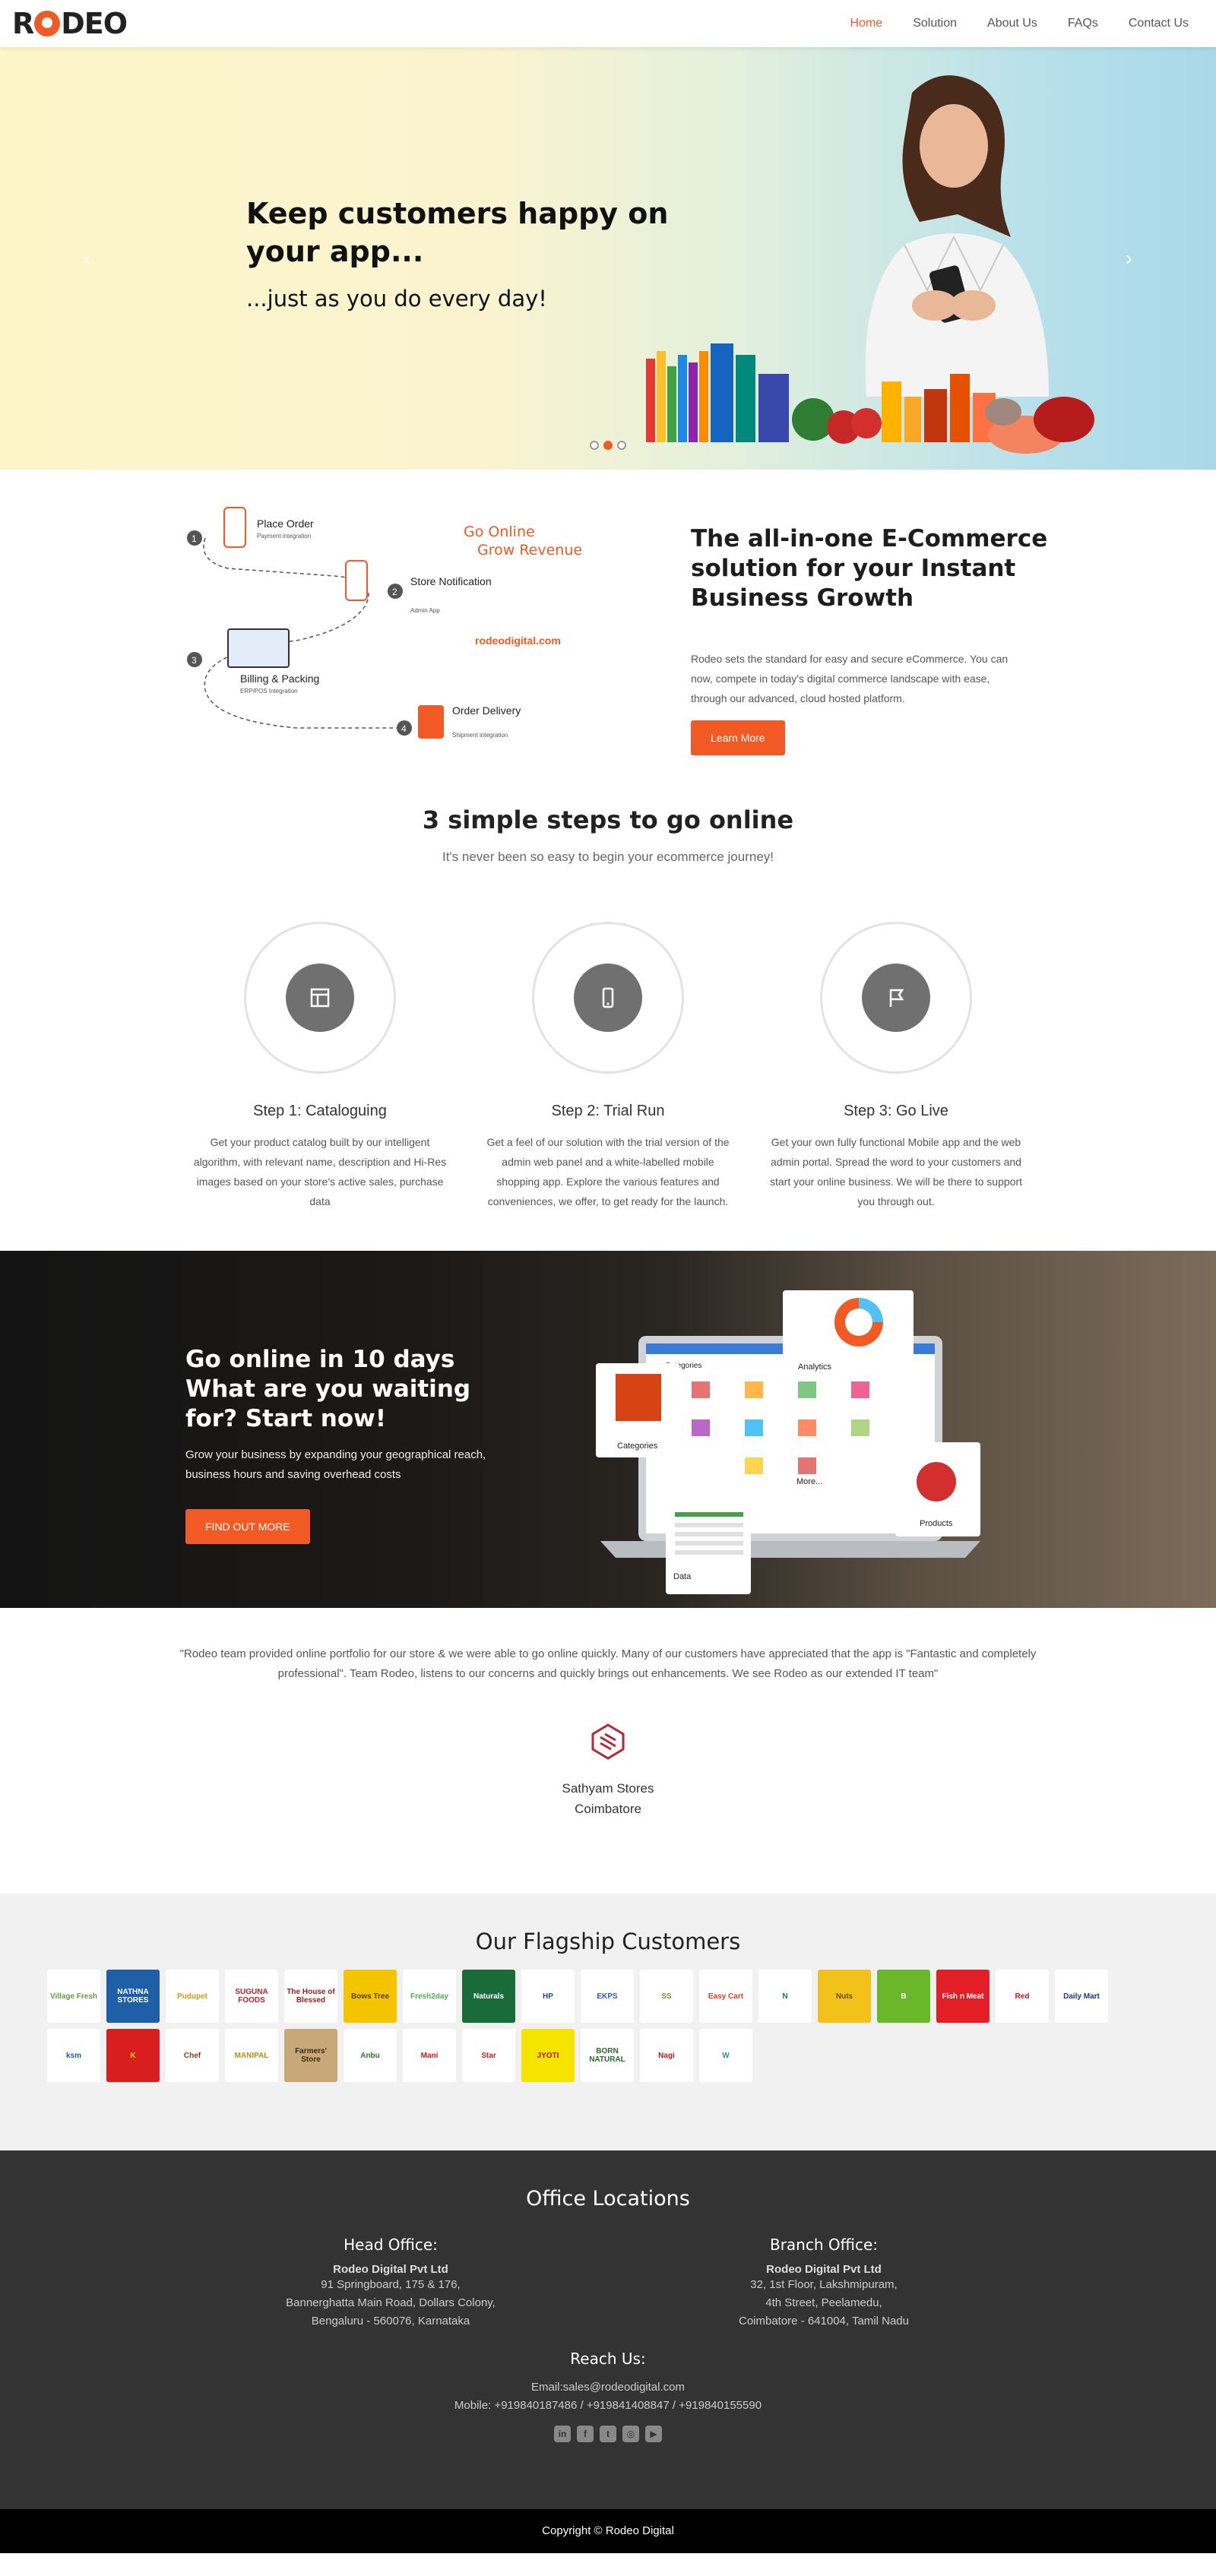 This screenshot has width=1216, height=2576. Describe the element at coordinates (725, 1996) in the screenshot. I see `customer-logo: Easy Cart` at that location.